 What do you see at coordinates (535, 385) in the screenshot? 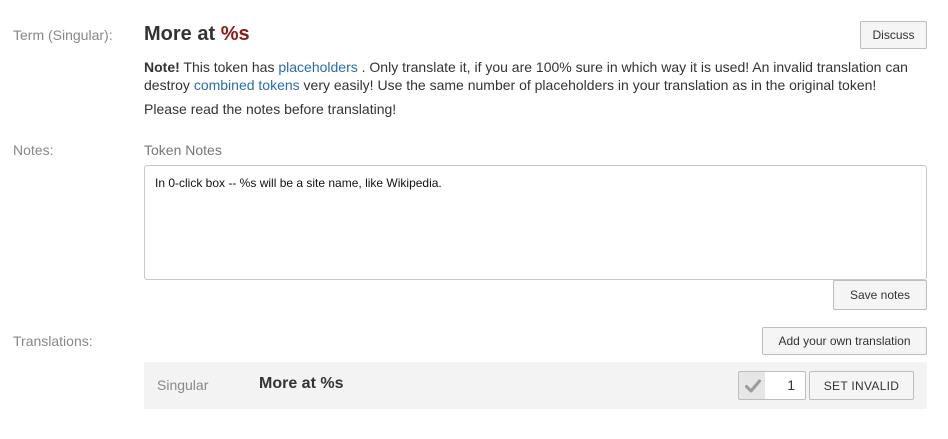
I see `translation-row: Singular More at %s 1 SET INVALID` at bounding box center [535, 385].